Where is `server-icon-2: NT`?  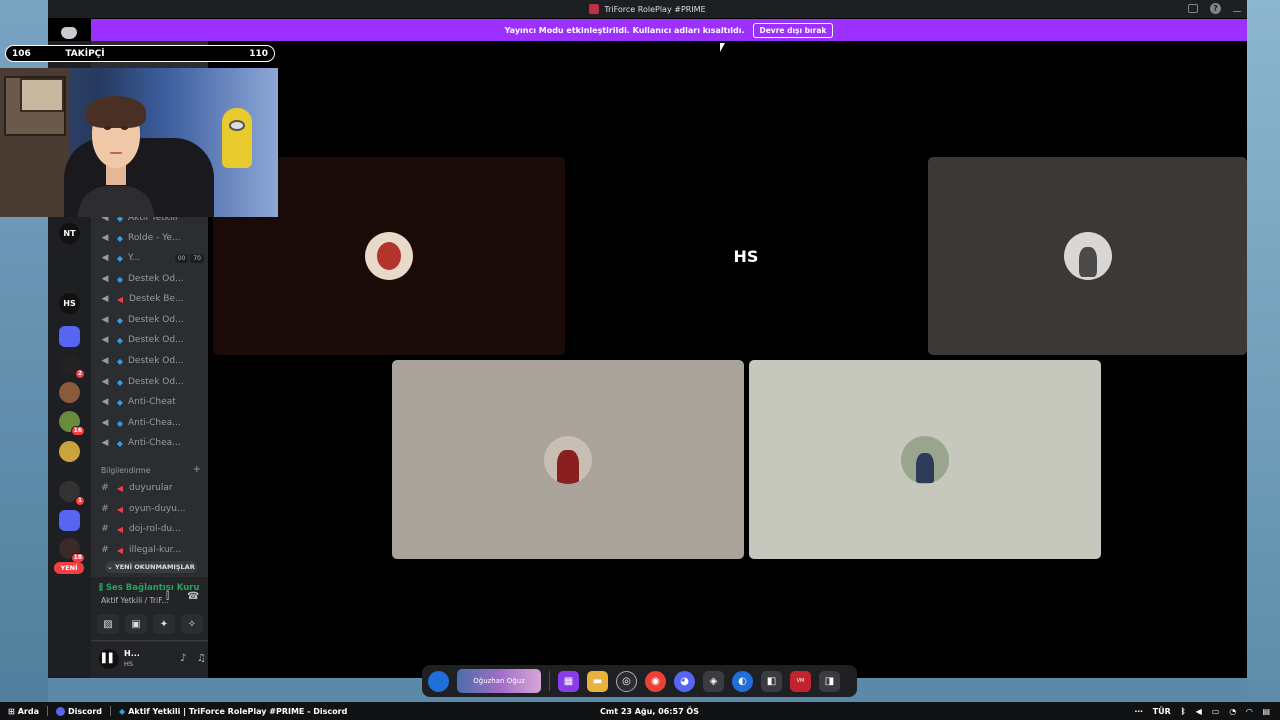 server-icon-2: NT is located at coordinates (69, 233).